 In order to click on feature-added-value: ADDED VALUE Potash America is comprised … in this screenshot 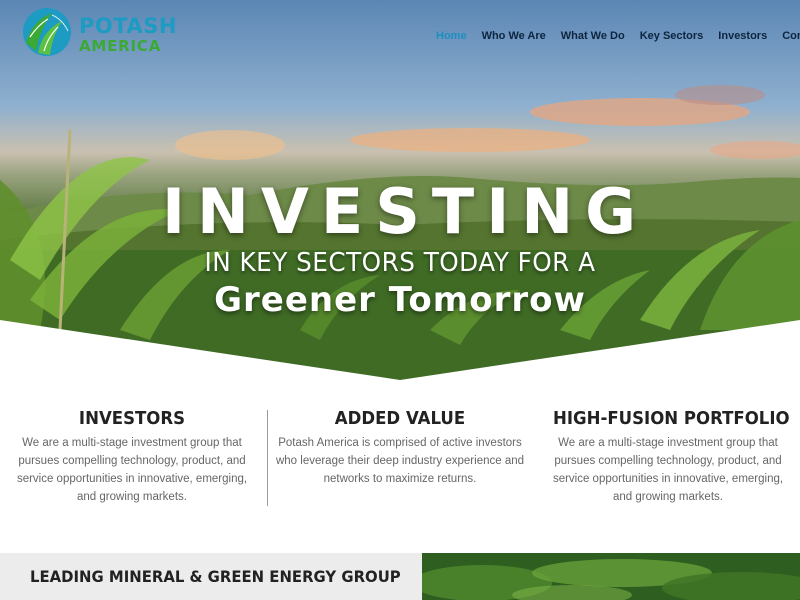, I will do `click(400, 446)`.